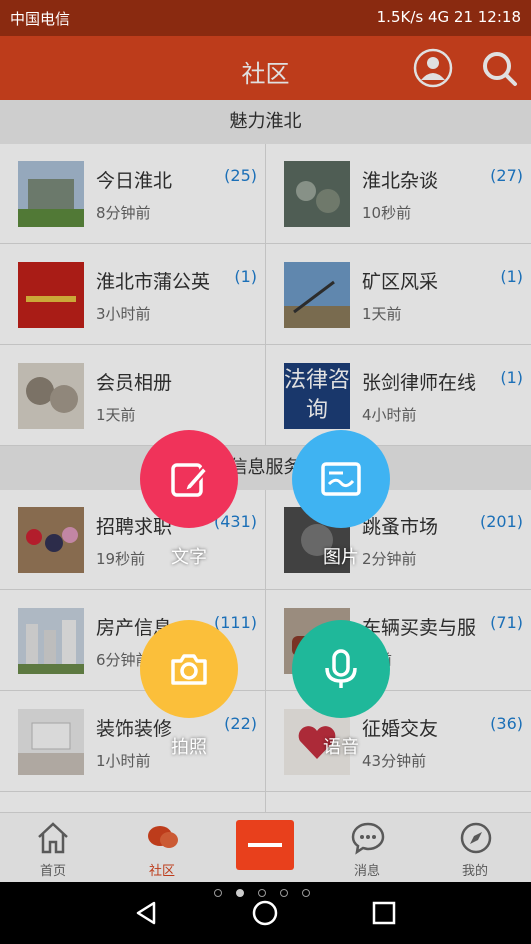  I want to click on back-icon, so click(147, 913).